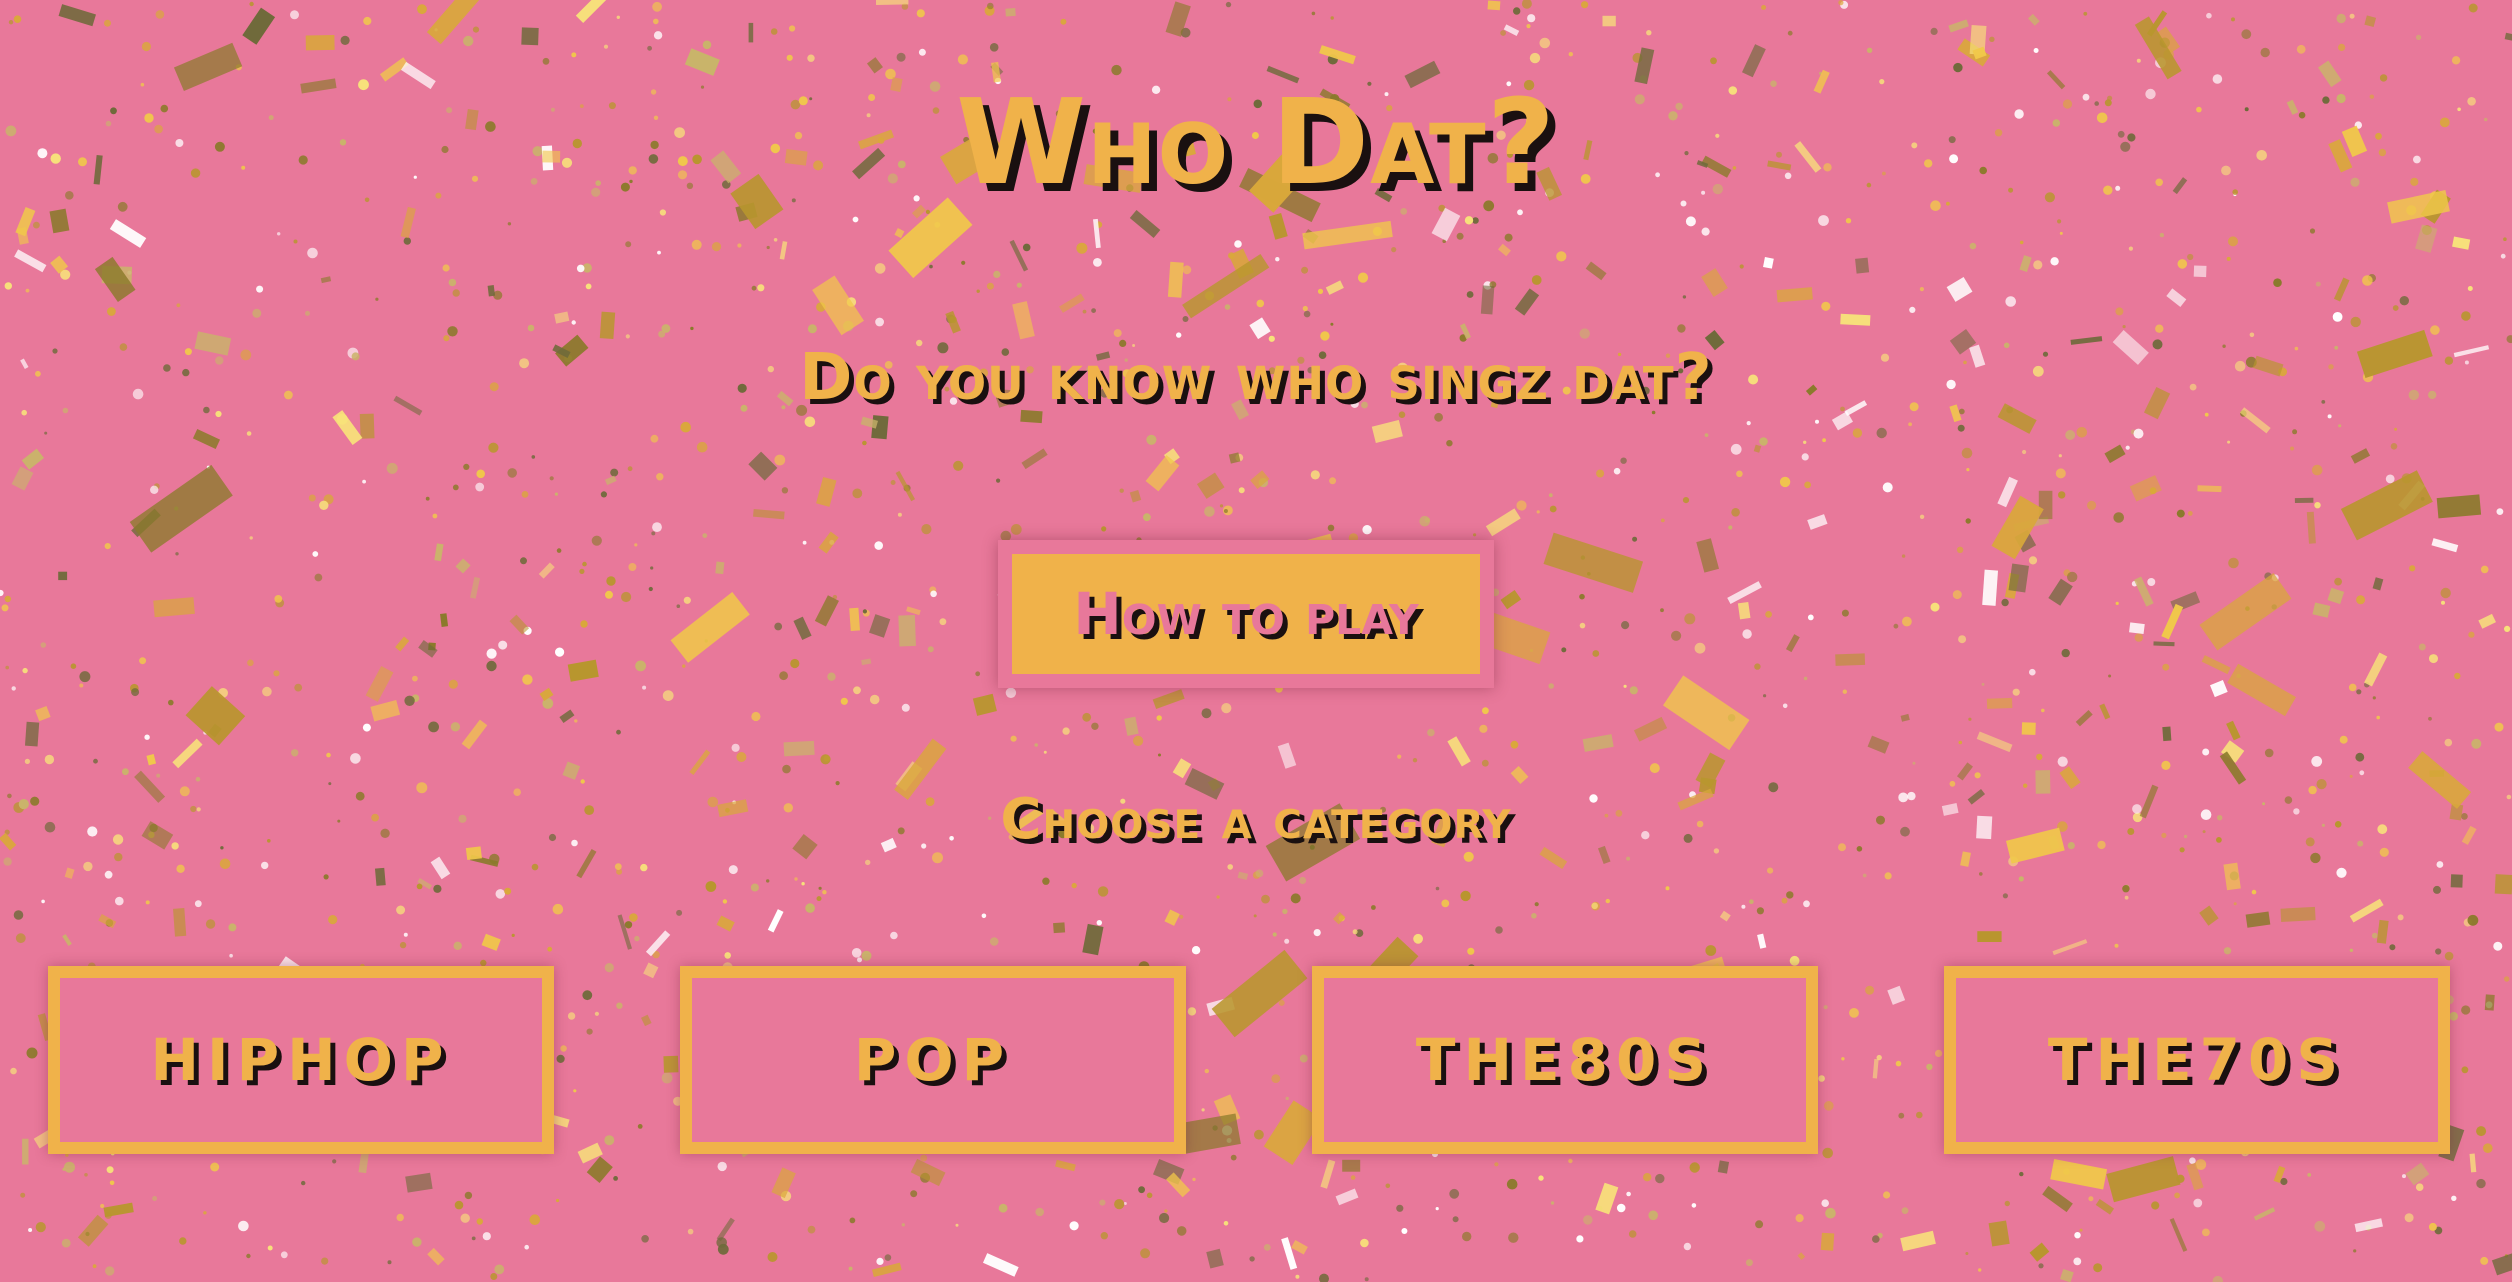 The image size is (2512, 1282). I want to click on category-label: hiphop, so click(301, 1060).